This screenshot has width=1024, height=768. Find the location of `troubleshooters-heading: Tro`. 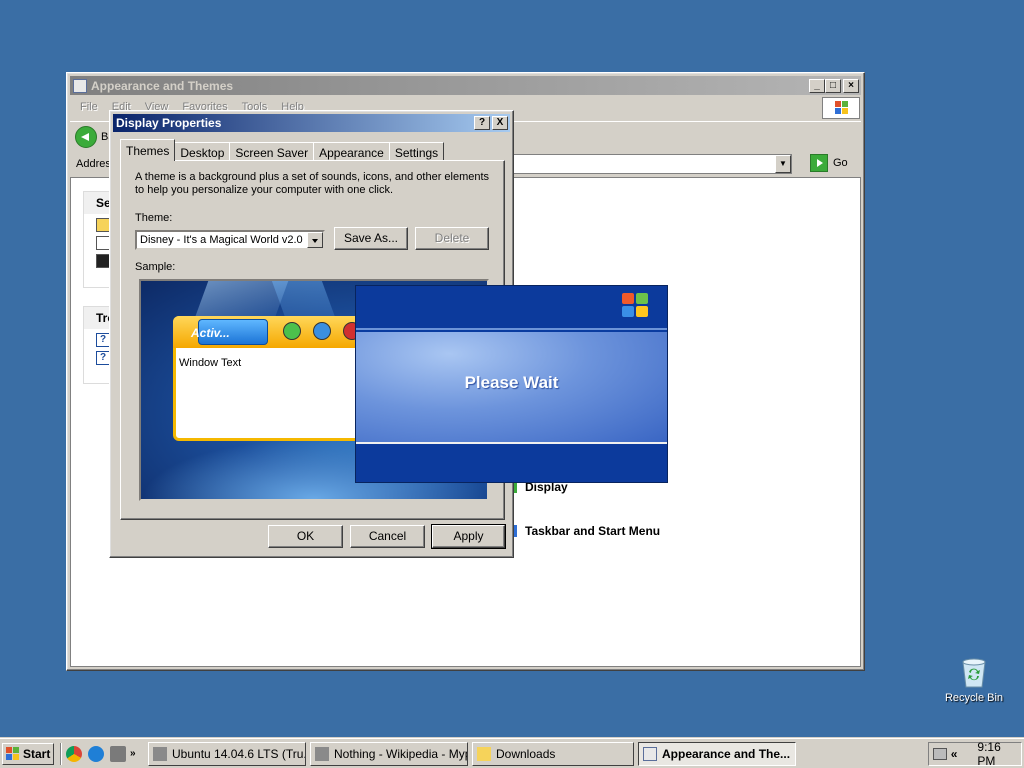

troubleshooters-heading: Tro is located at coordinates (99, 318).